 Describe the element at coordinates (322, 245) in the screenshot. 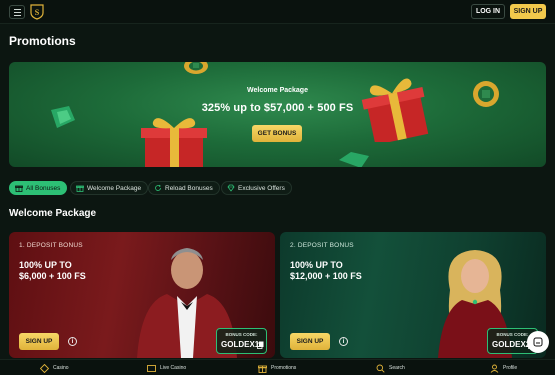

I see `card-label: 2. DEPOSIT BONUS` at that location.